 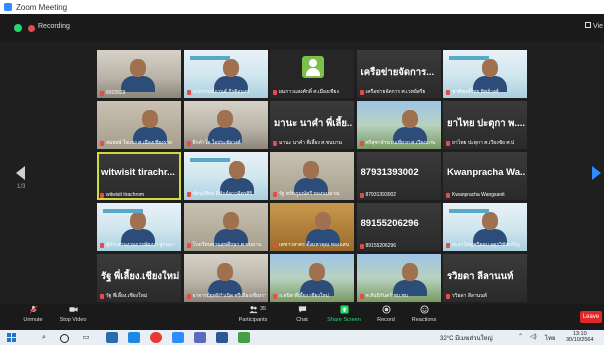 What do you see at coordinates (312, 92) in the screenshot?
I see `participant-name-label: ผมกาวแสงศักดิ์ ศ.เมืองเชียง` at bounding box center [312, 92].